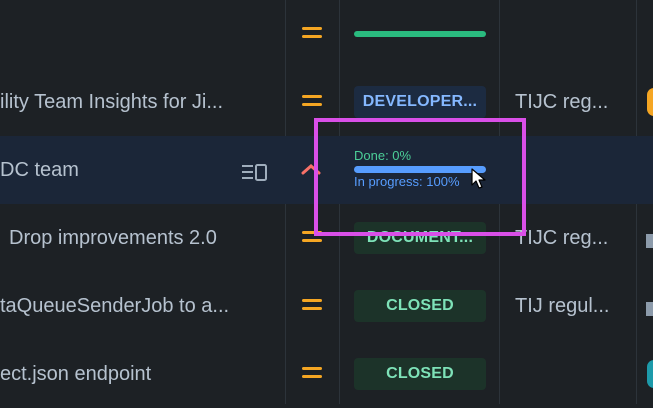 The width and height of the screenshot is (653, 408). I want to click on issue-summary: Drop improvements 2.0, so click(135, 238).